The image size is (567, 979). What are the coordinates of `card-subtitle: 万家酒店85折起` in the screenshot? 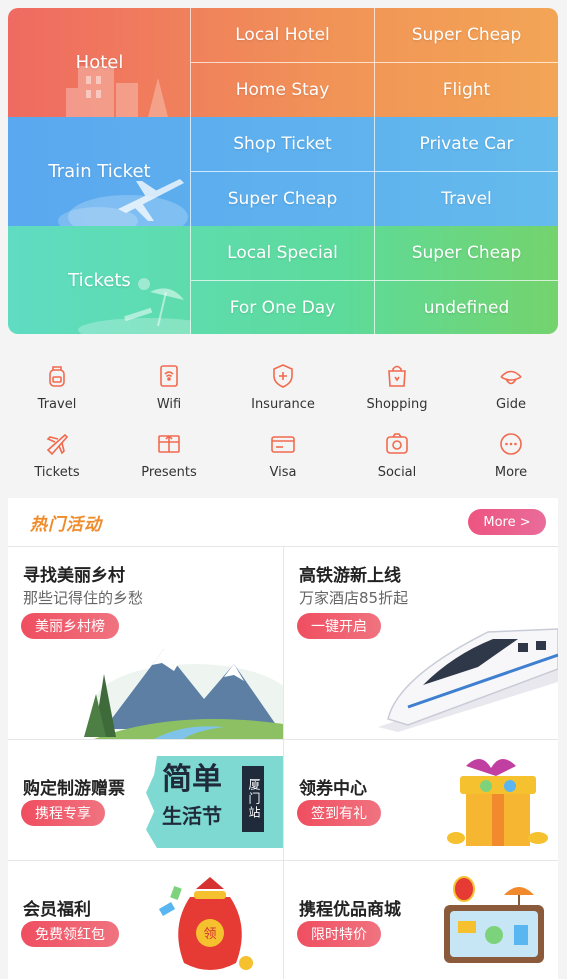 It's located at (354, 598).